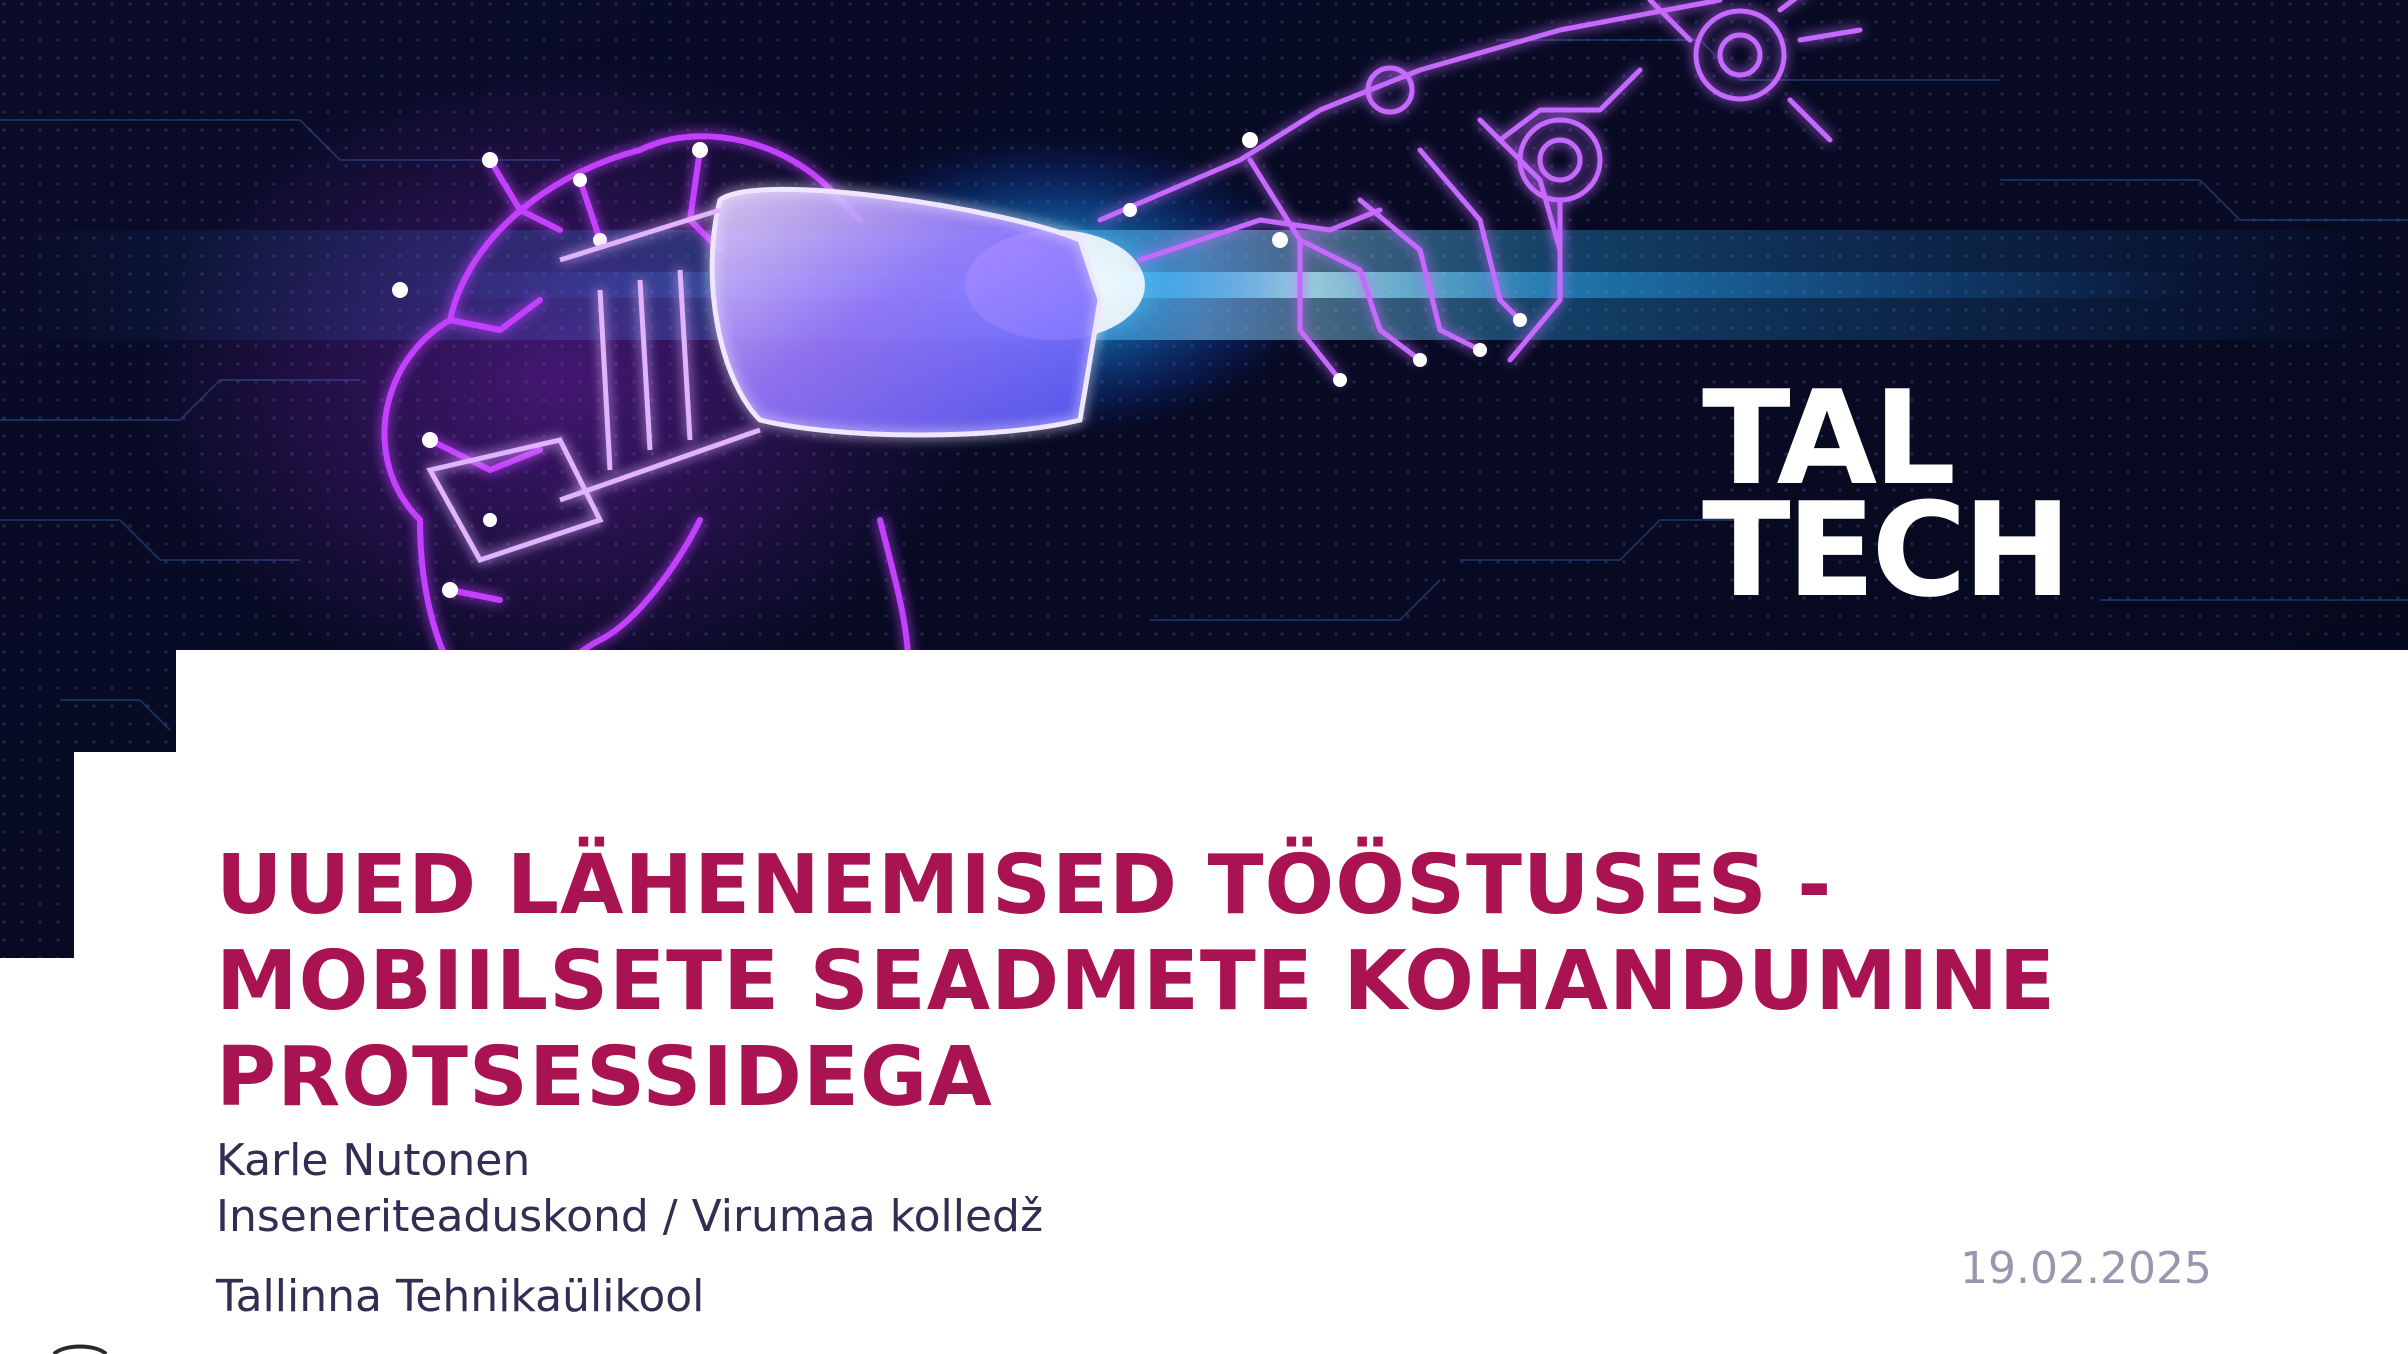 This screenshot has width=2408, height=1354. I want to click on university-name: Tallinna Tehnikaülikool, so click(460, 1296).